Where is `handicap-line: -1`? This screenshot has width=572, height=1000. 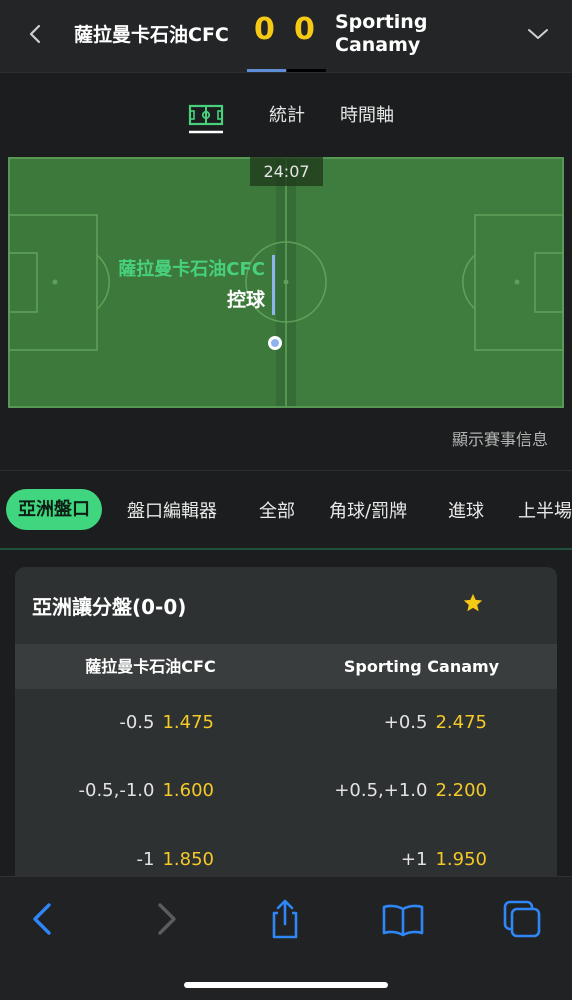
handicap-line: -1 is located at coordinates (145, 859).